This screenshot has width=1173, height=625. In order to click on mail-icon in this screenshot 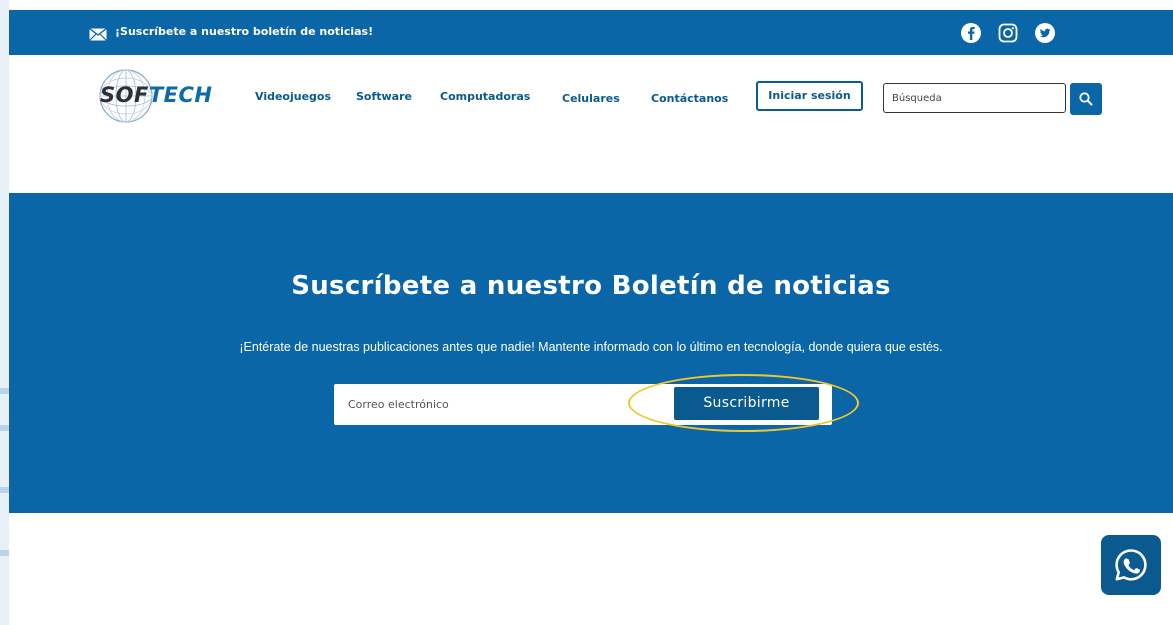, I will do `click(98, 33)`.